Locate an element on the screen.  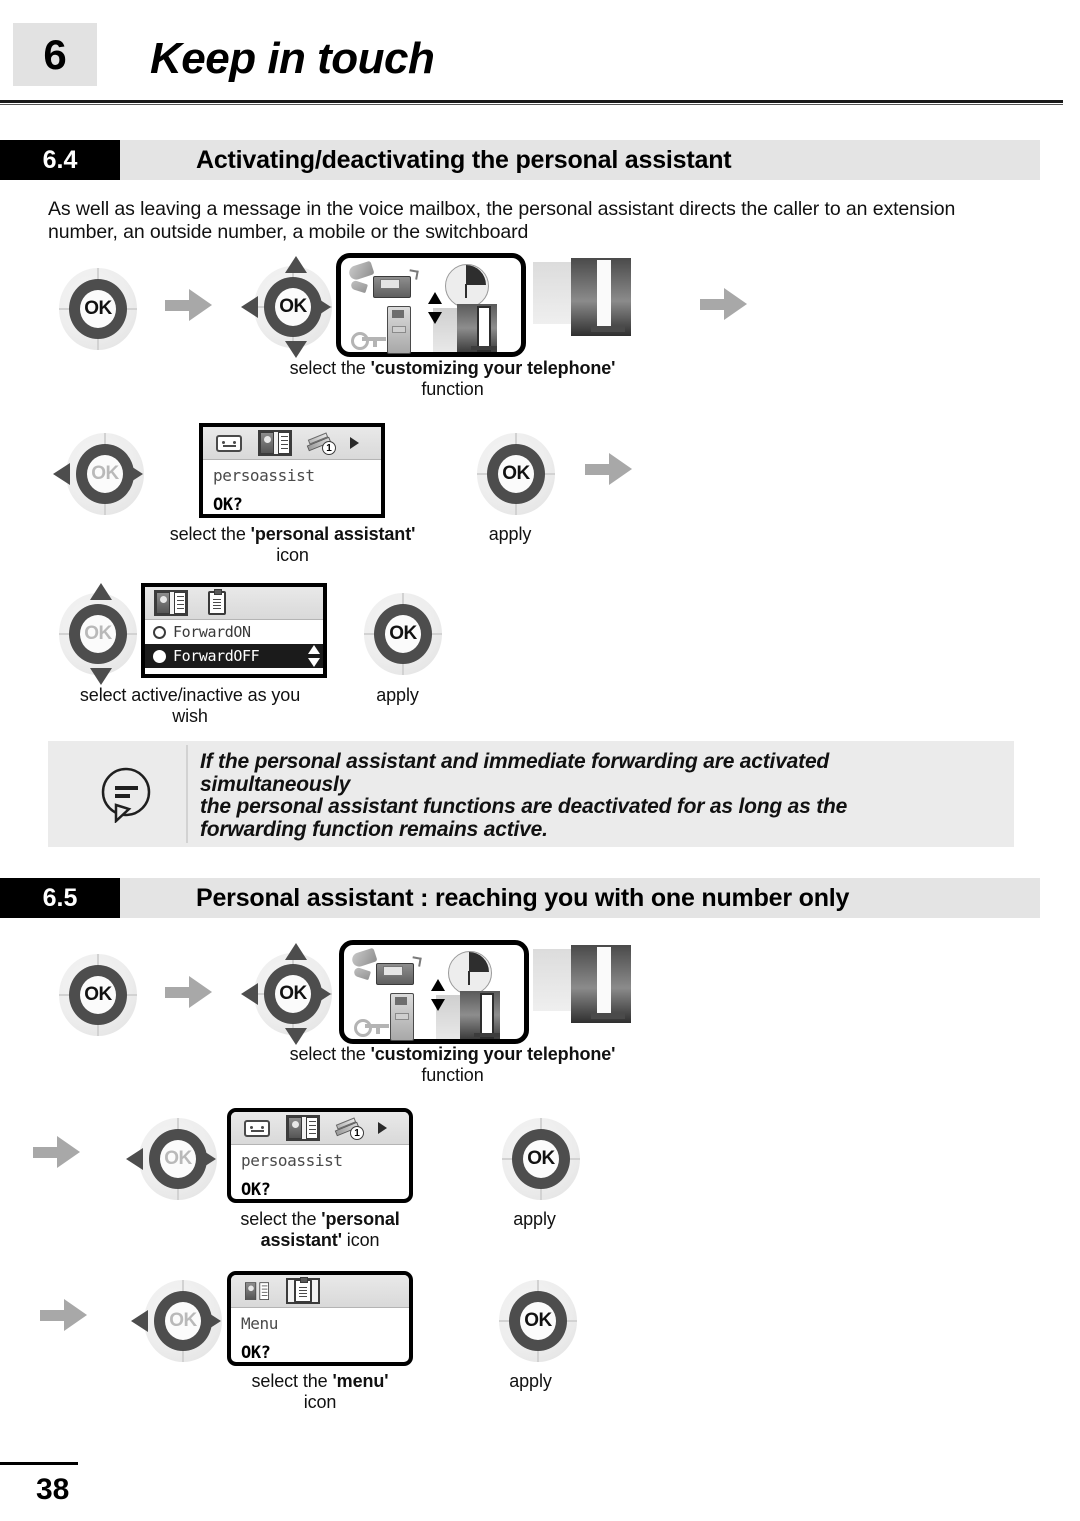
section-number-6-5: 6.5 is located at coordinates (60, 898).